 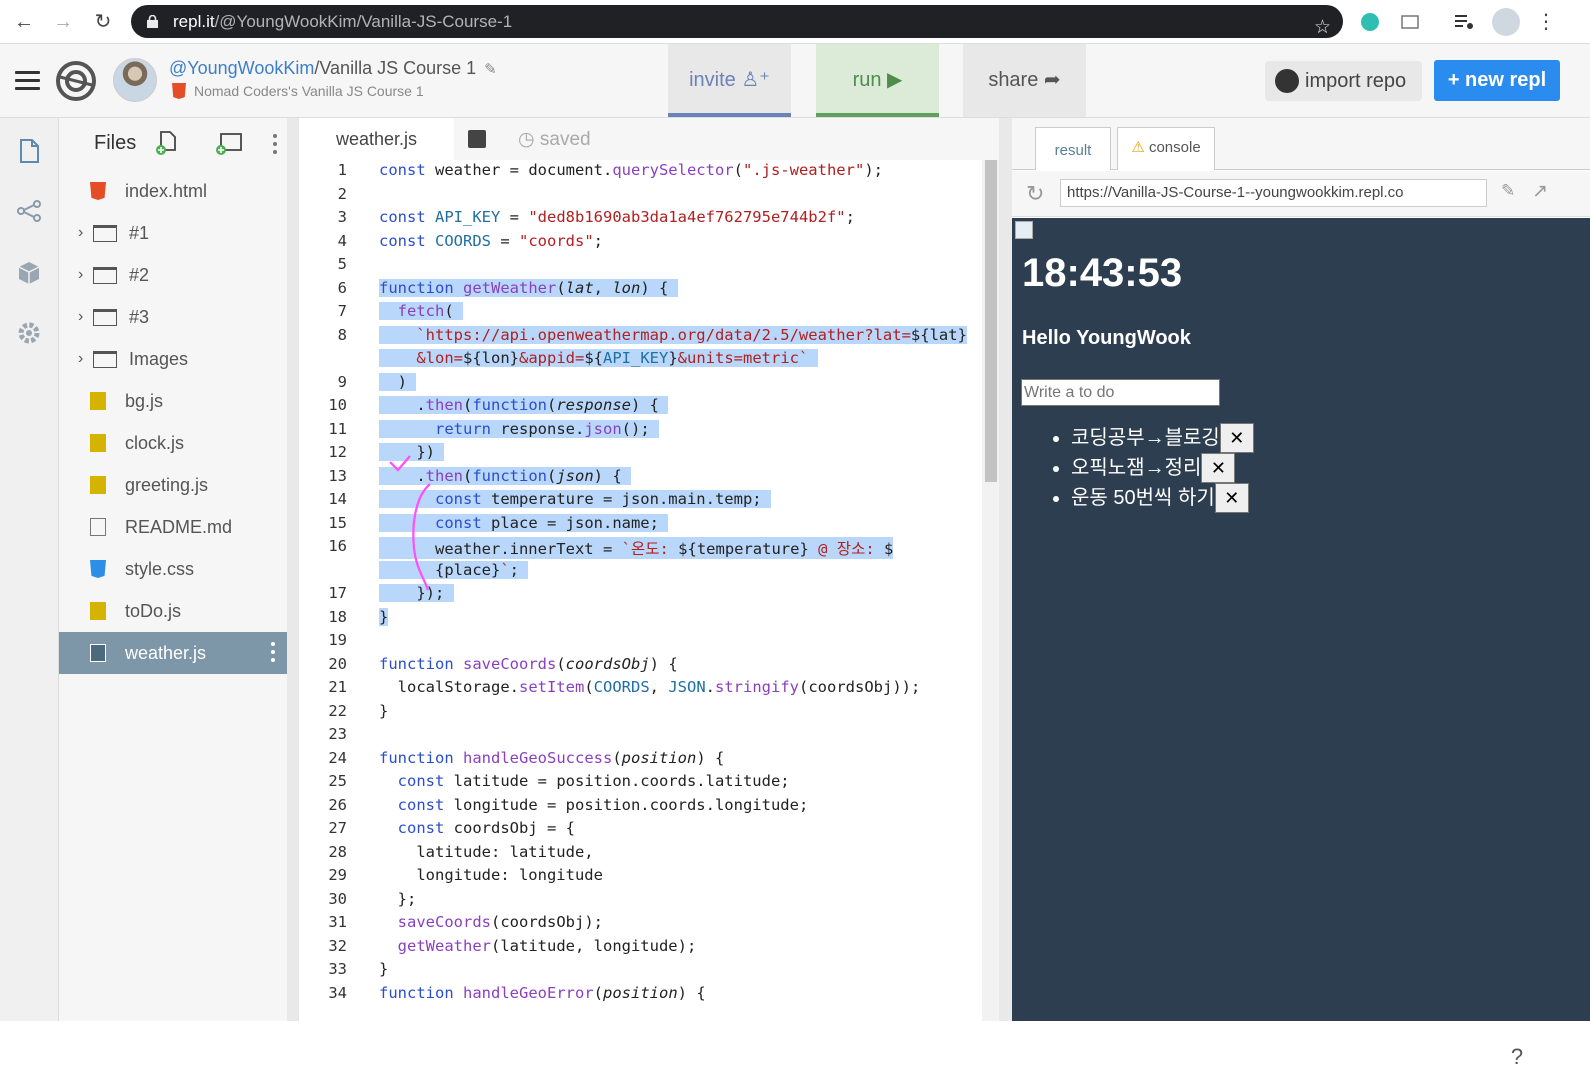 What do you see at coordinates (1506, 22) in the screenshot?
I see `profile-avatar` at bounding box center [1506, 22].